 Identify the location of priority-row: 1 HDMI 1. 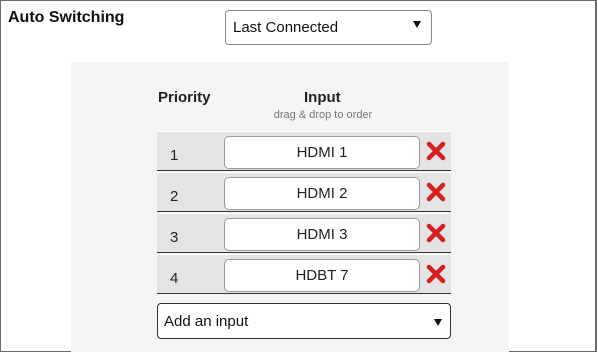
(304, 151).